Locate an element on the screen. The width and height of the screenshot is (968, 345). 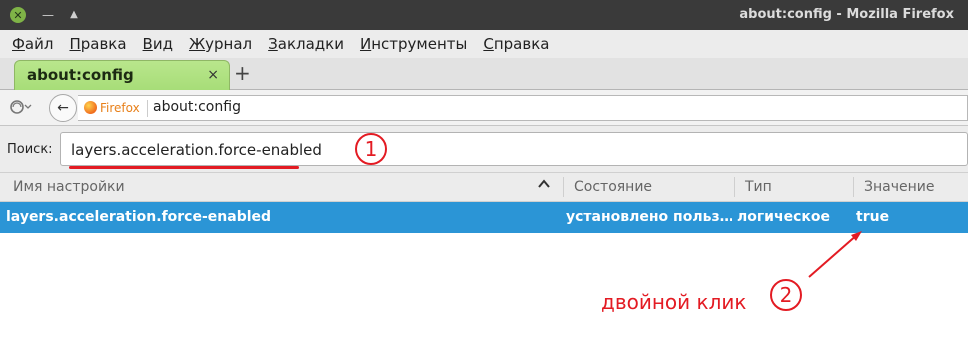
table-header: Имя настройки Состояние Тип Значение is located at coordinates (484, 187).